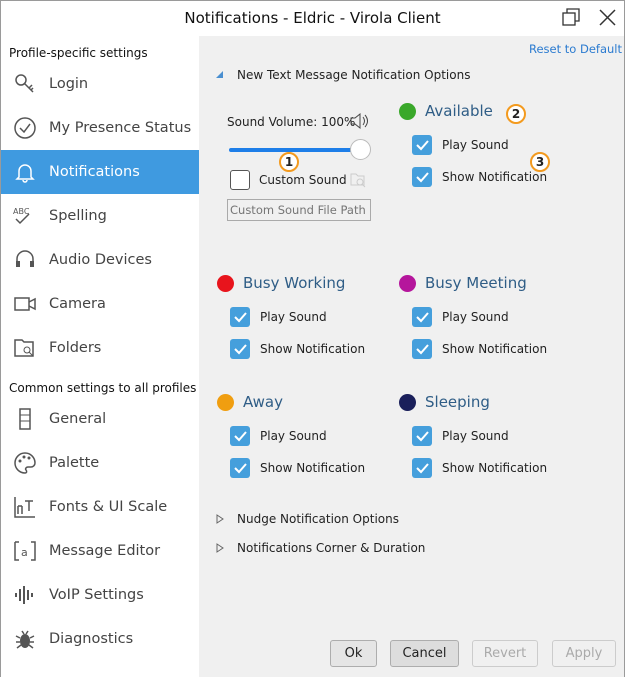 The image size is (625, 677). What do you see at coordinates (240, 349) in the screenshot?
I see `busy-working-show-notification-checkbox` at bounding box center [240, 349].